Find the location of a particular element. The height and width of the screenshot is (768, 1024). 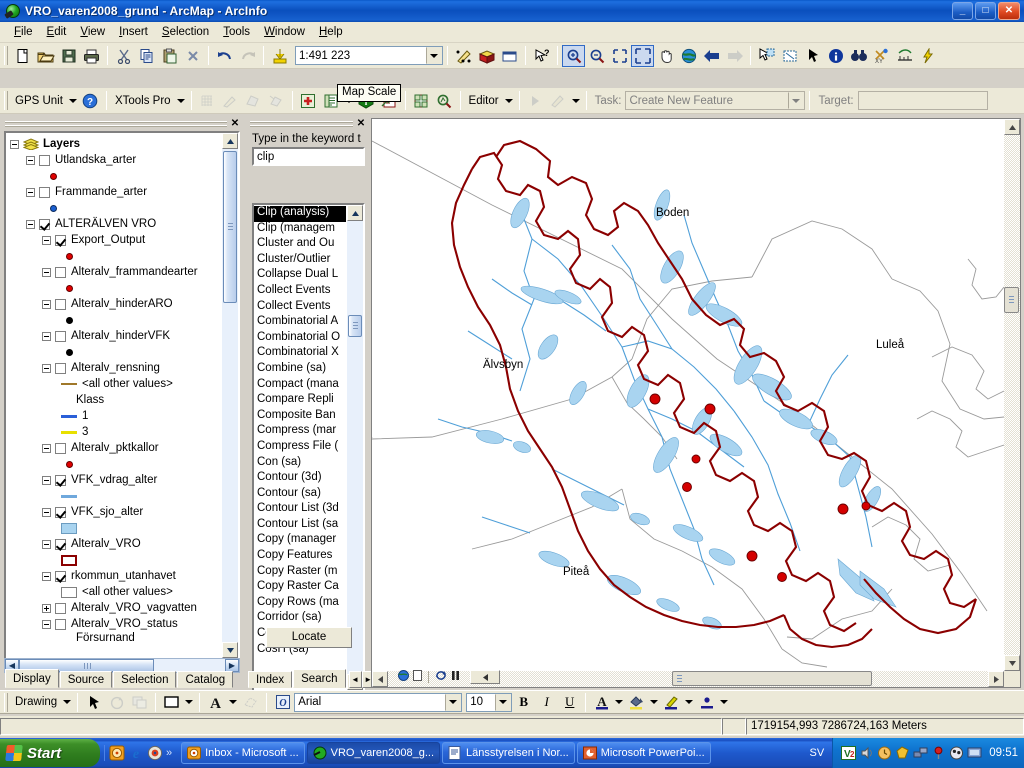

text-A-icon: A is located at coordinates (215, 702).